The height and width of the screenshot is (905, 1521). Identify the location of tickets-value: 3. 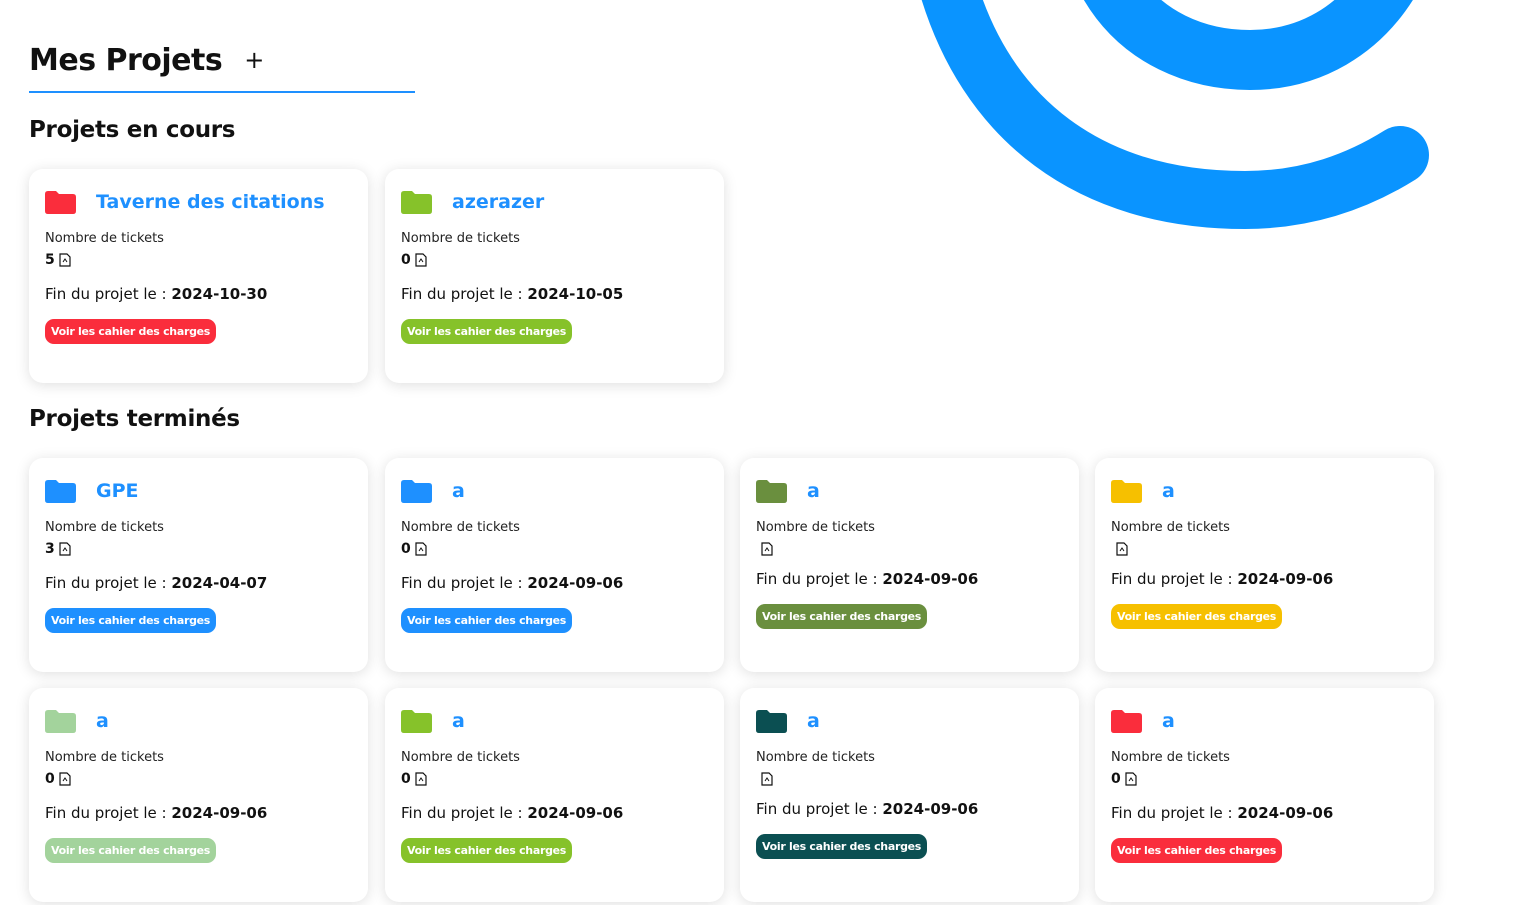
(50, 549).